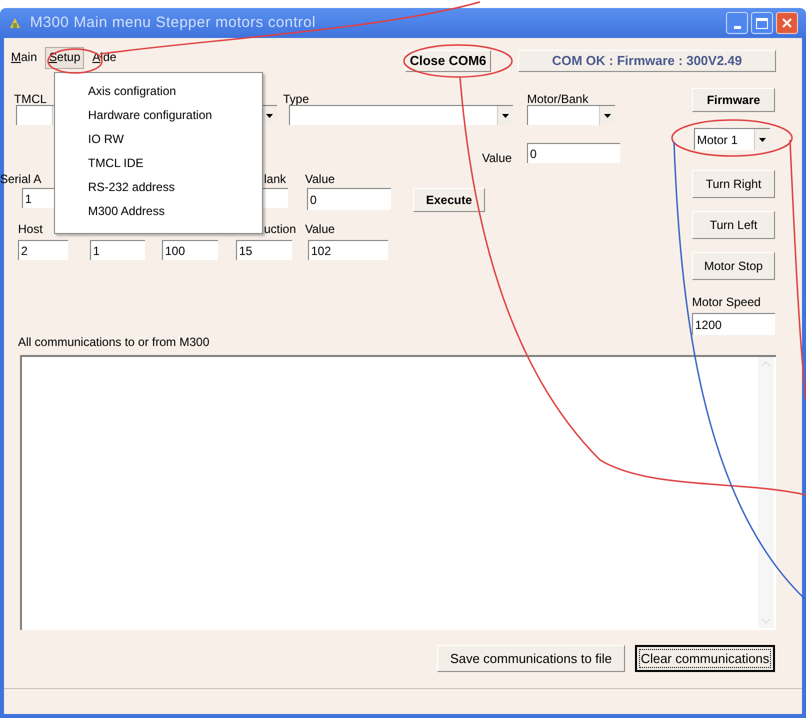 The image size is (806, 718). What do you see at coordinates (296, 99) in the screenshot?
I see `field-label: Type` at bounding box center [296, 99].